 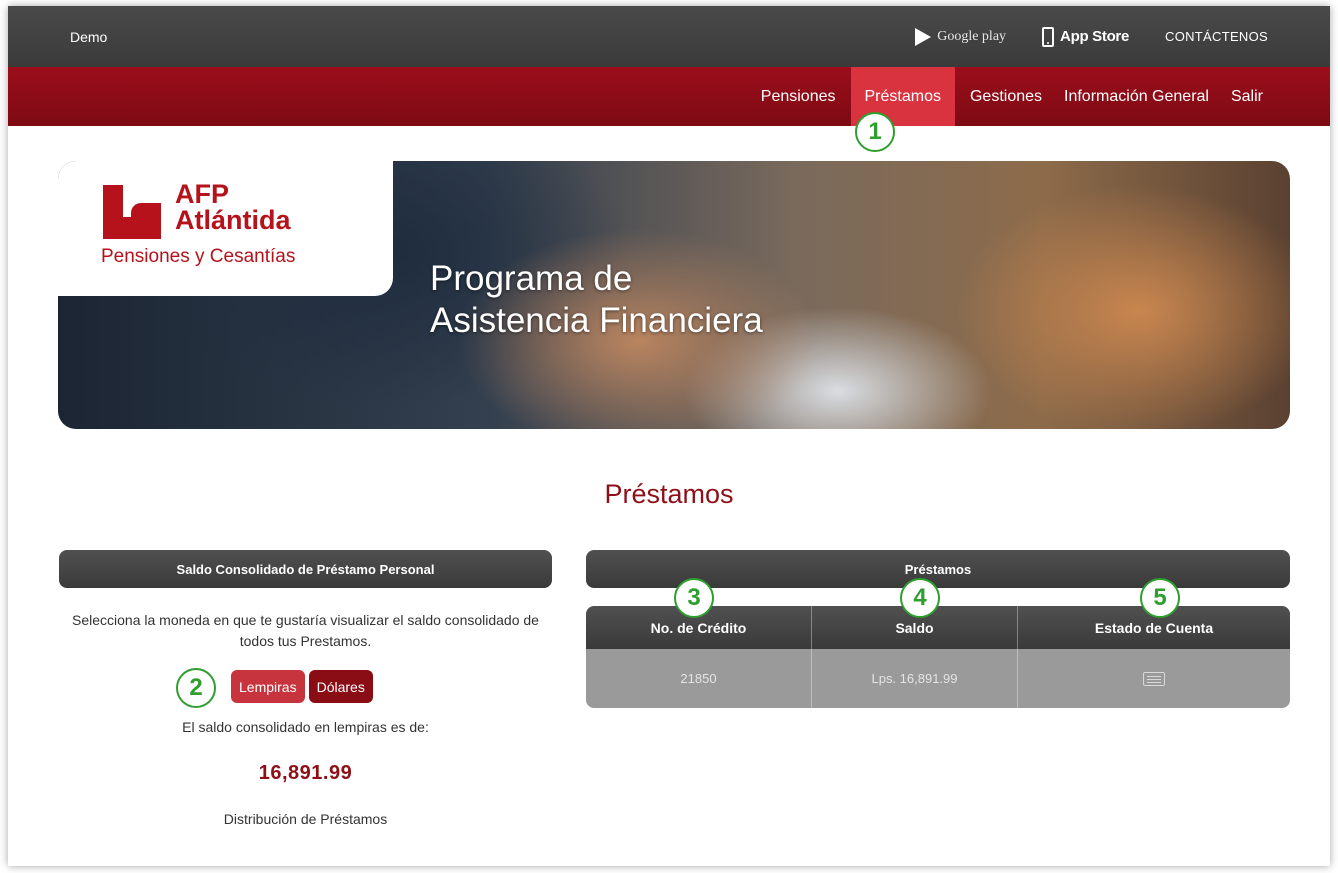 I want to click on saldo-consolidado-header: Saldo Consolidado de Préstamo Personal, so click(x=305, y=569).